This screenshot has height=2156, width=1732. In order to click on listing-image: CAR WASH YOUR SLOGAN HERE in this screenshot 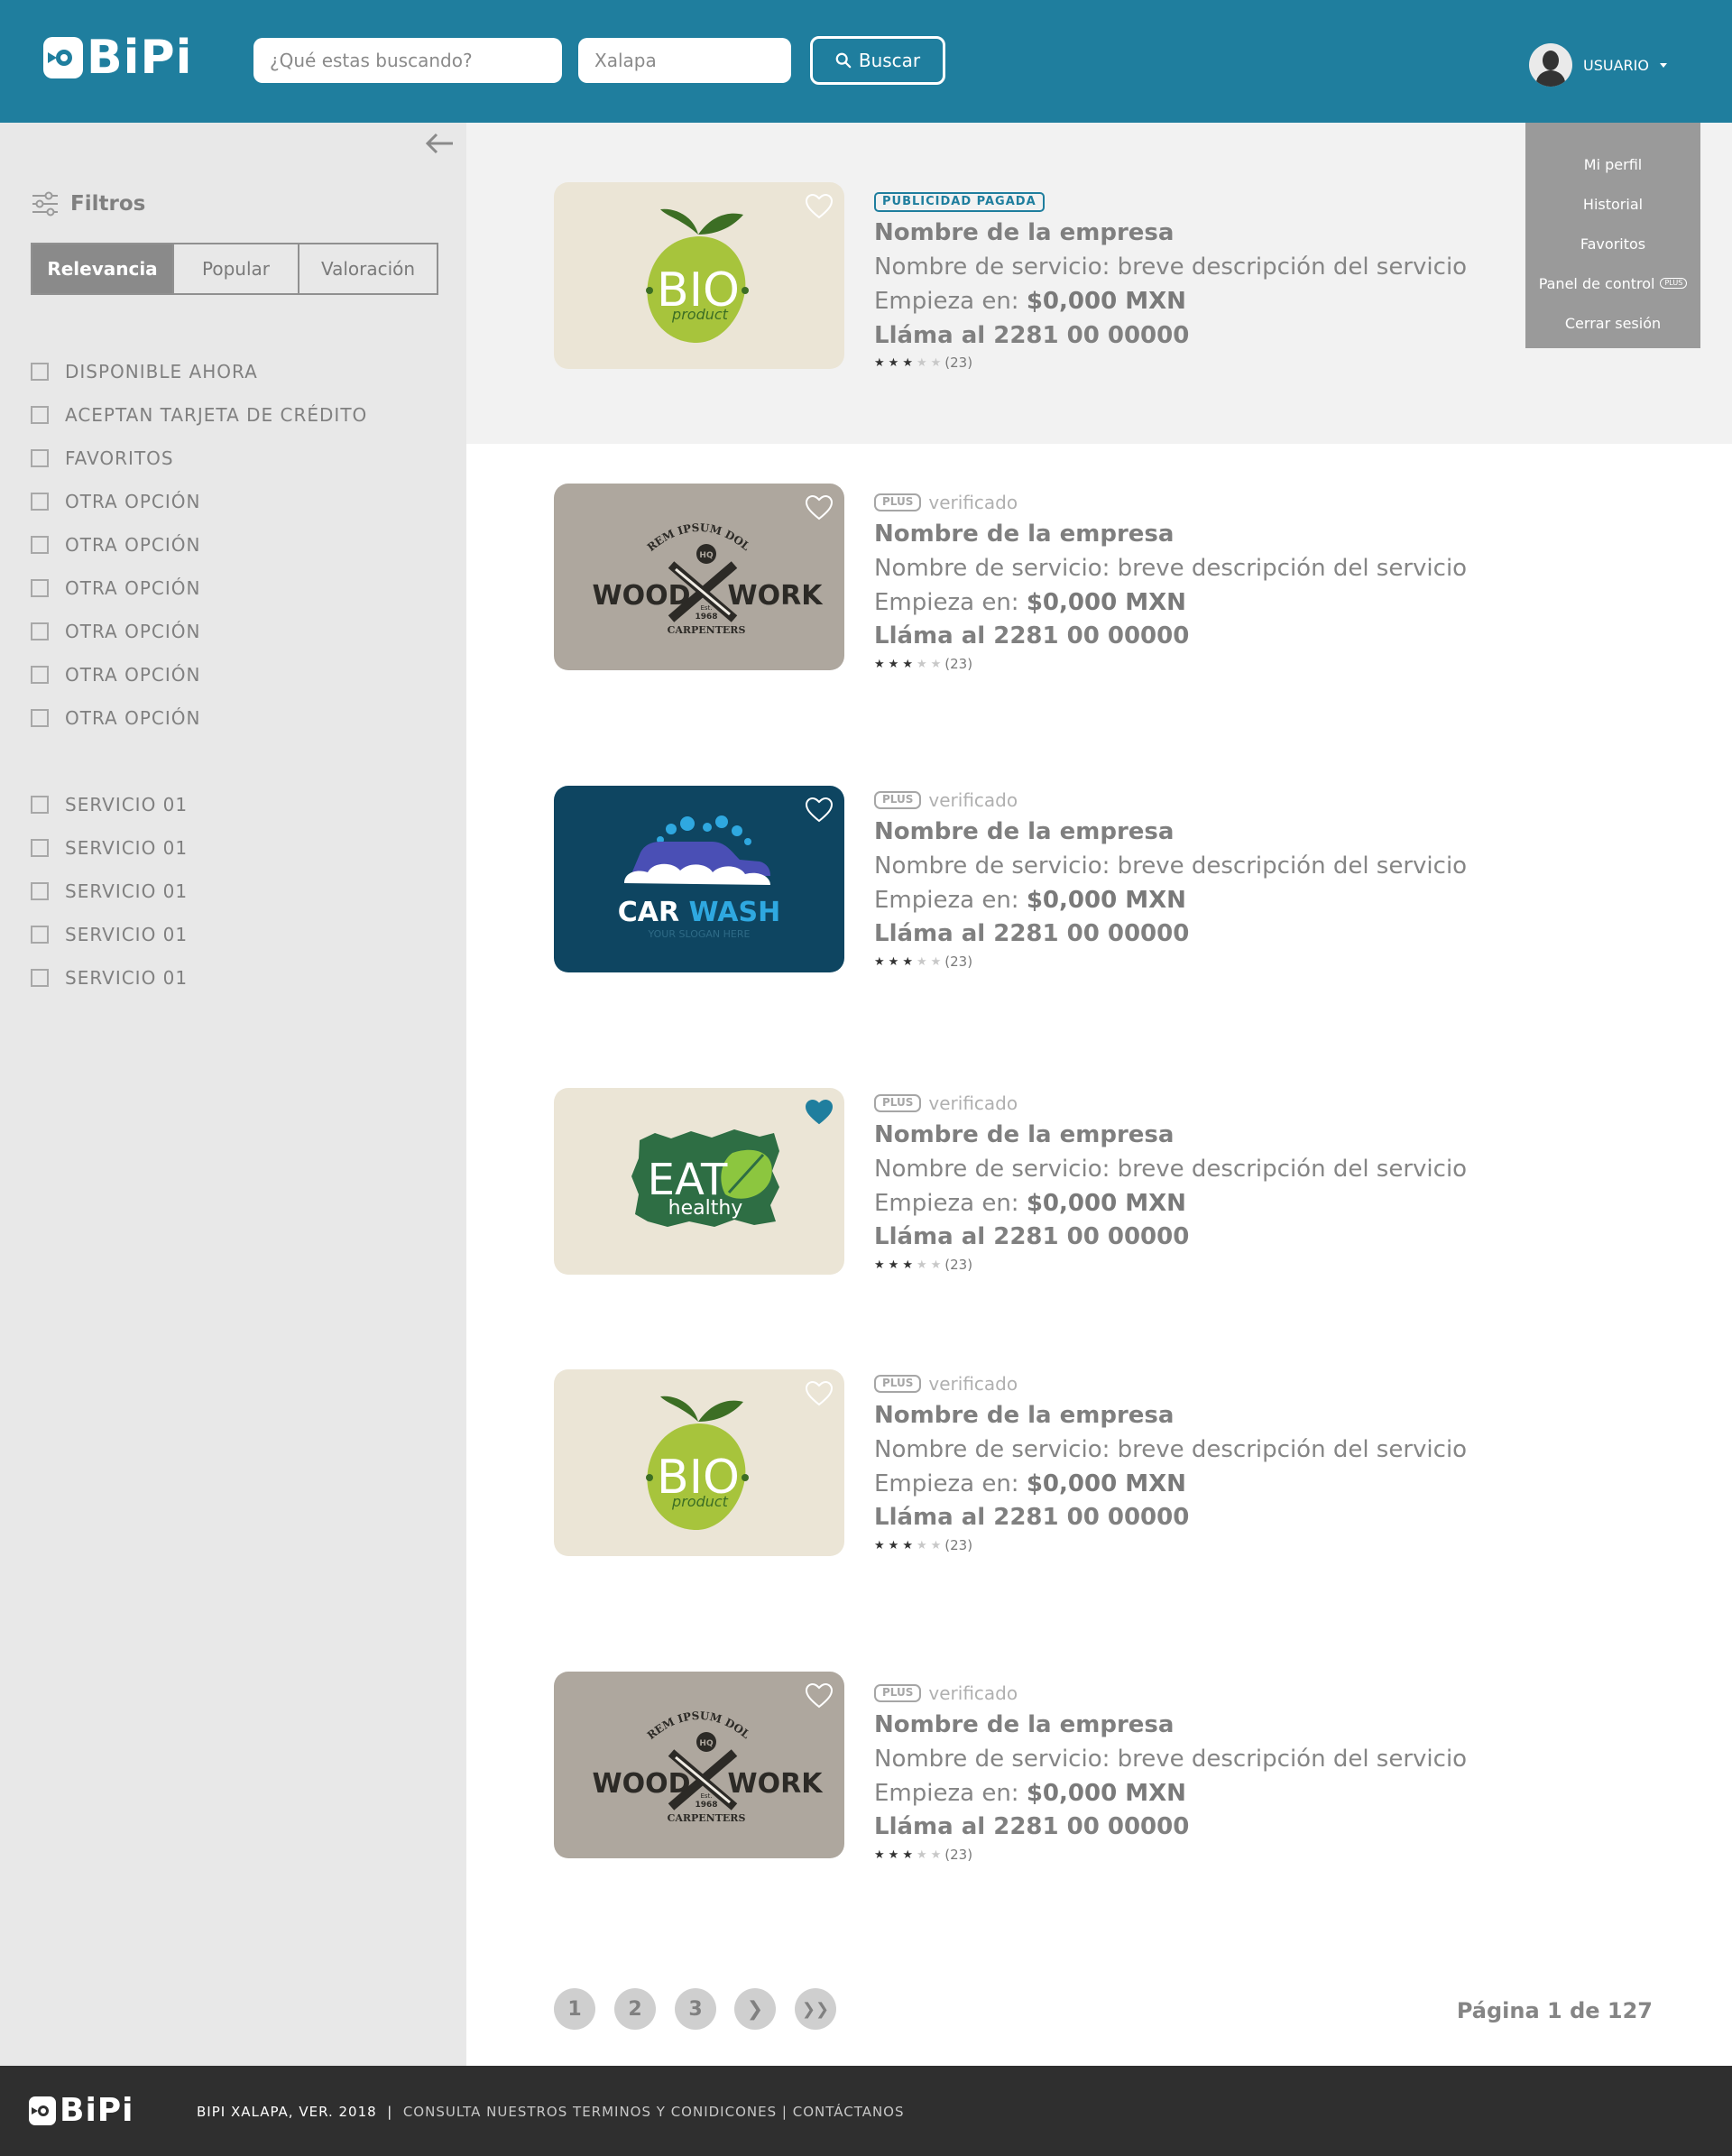, I will do `click(699, 879)`.